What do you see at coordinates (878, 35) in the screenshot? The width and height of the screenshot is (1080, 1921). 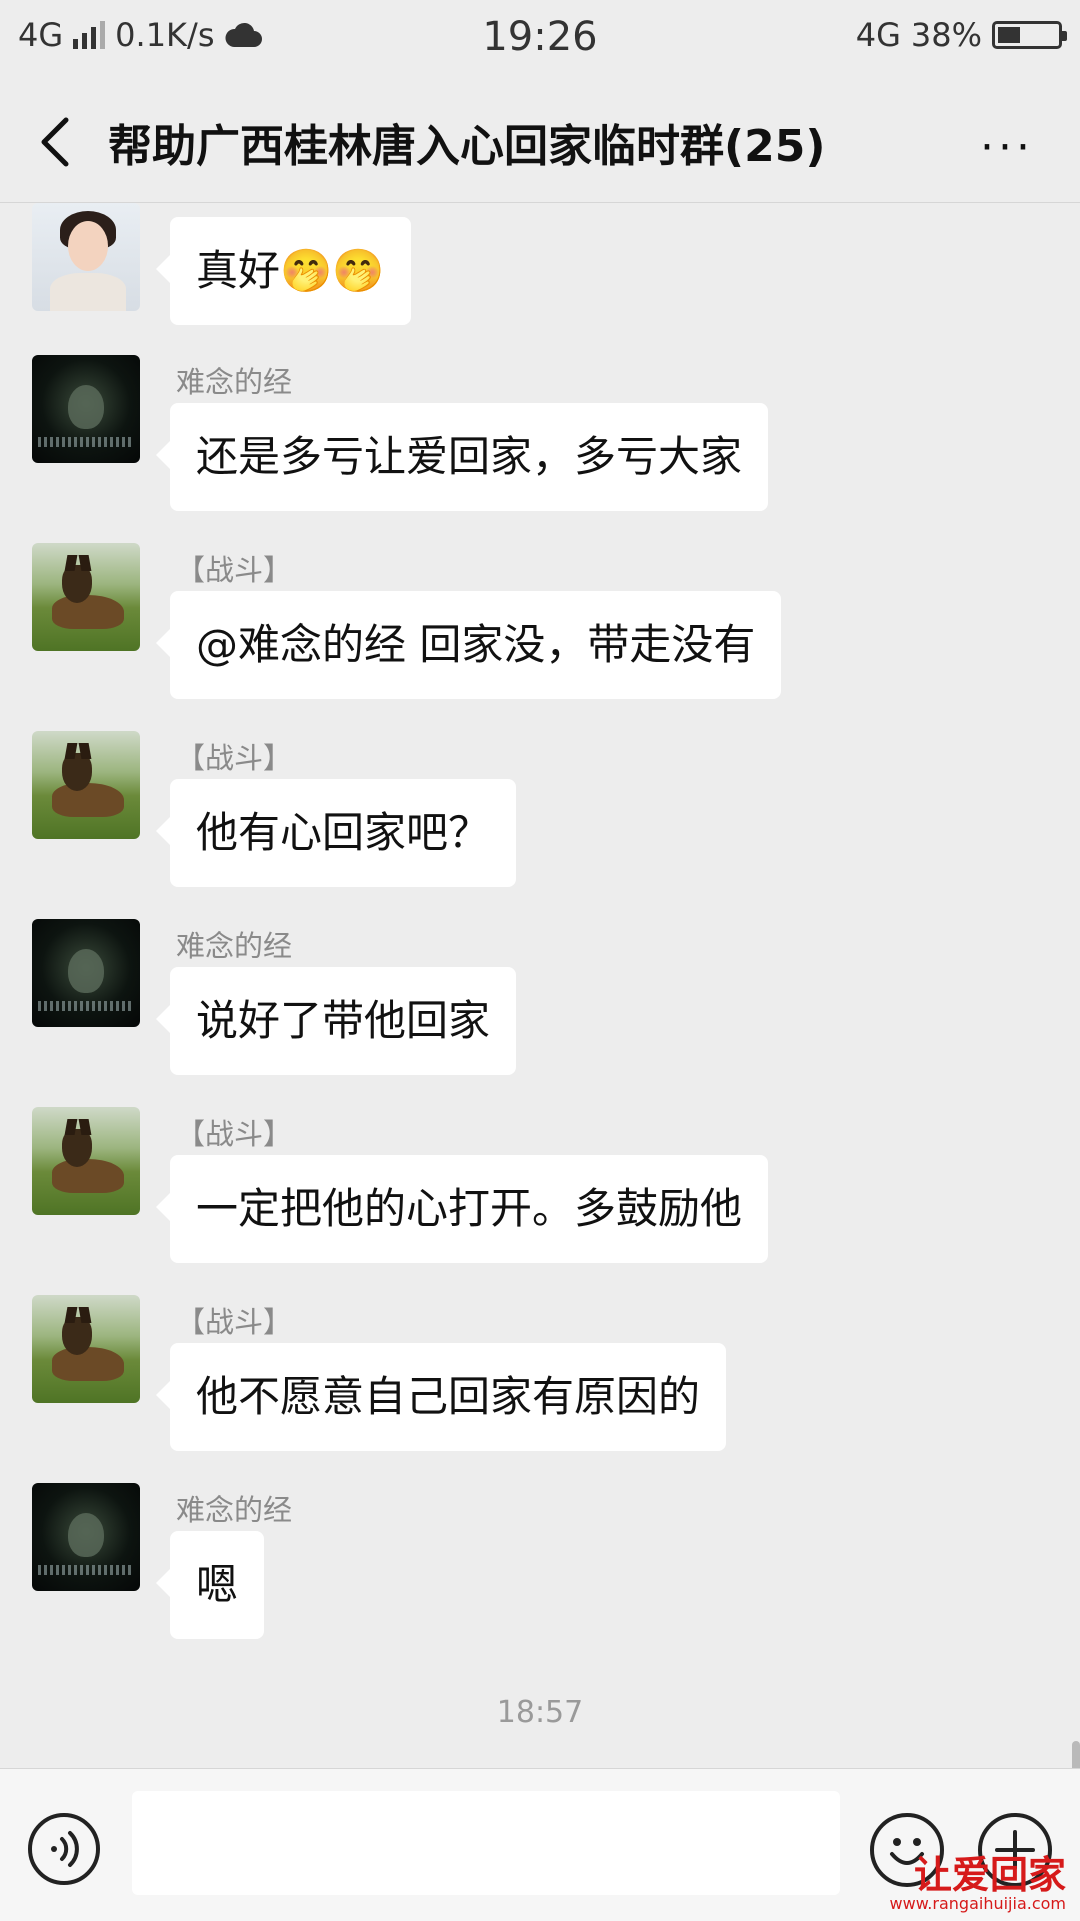 I see `network-indicator-right: 4G` at bounding box center [878, 35].